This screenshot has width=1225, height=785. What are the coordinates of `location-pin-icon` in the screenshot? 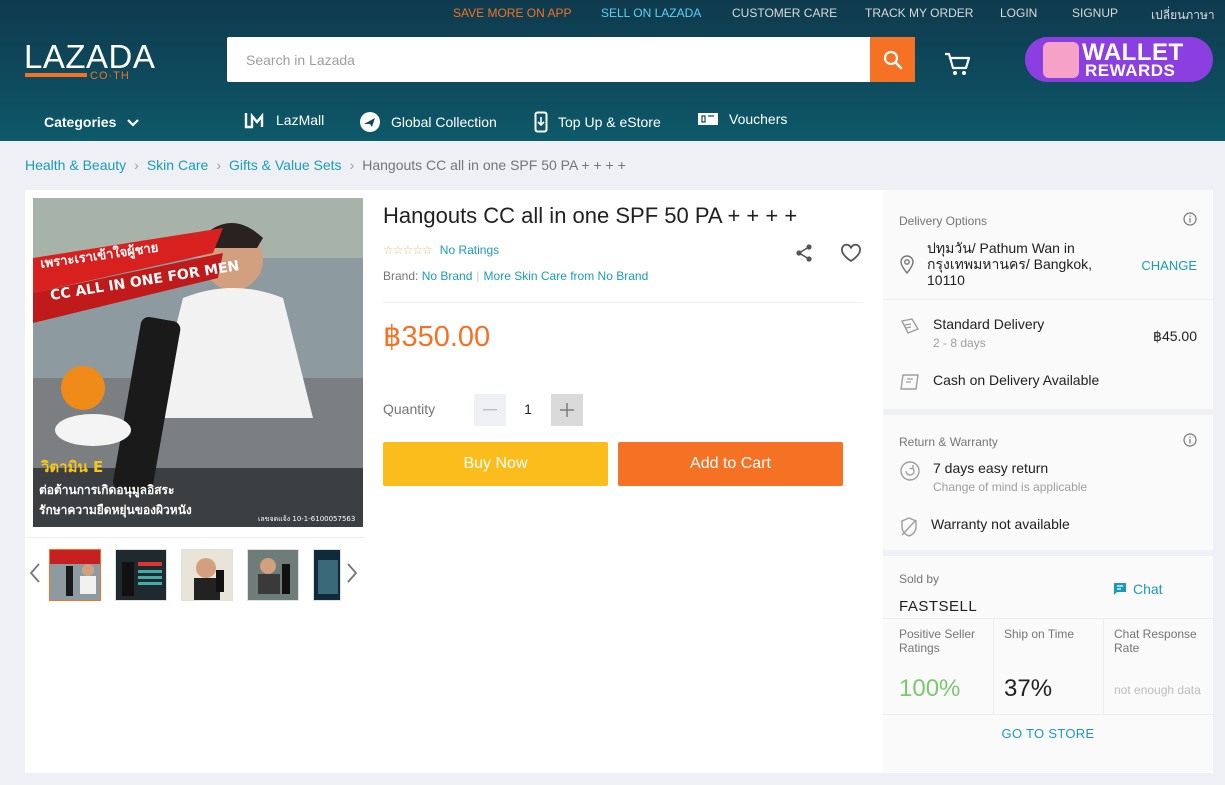 It's located at (907, 264).